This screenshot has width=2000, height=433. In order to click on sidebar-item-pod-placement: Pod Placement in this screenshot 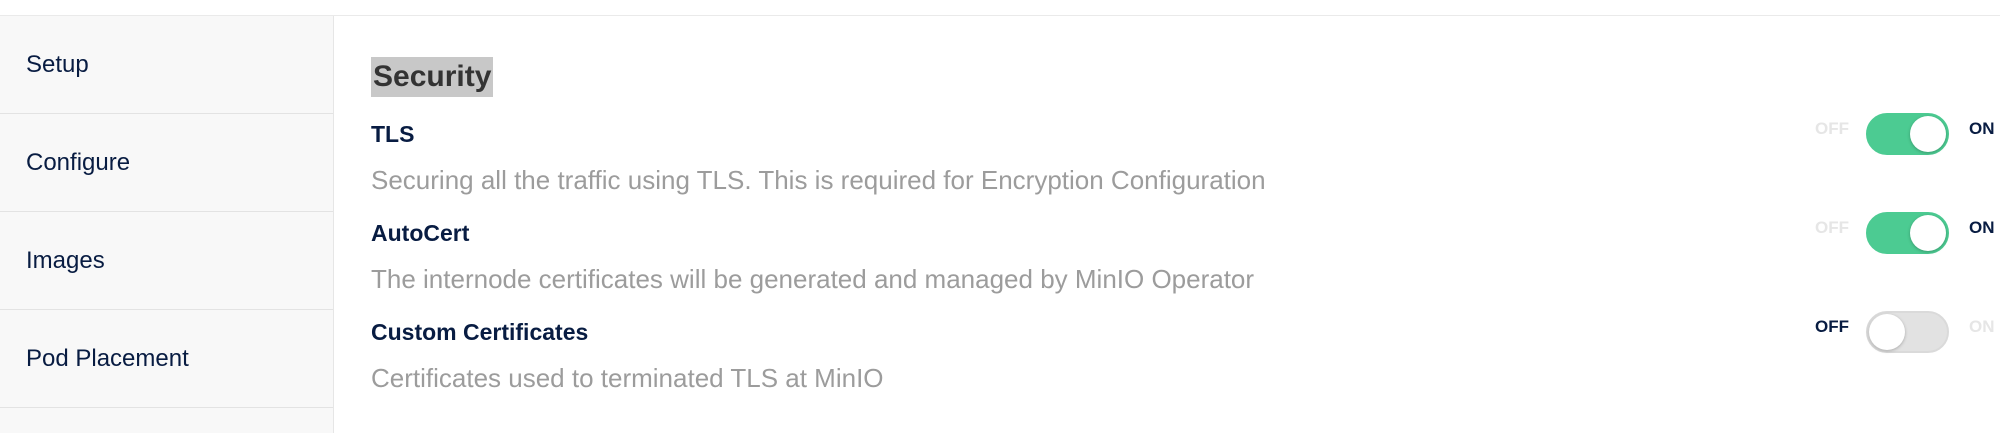, I will do `click(166, 359)`.